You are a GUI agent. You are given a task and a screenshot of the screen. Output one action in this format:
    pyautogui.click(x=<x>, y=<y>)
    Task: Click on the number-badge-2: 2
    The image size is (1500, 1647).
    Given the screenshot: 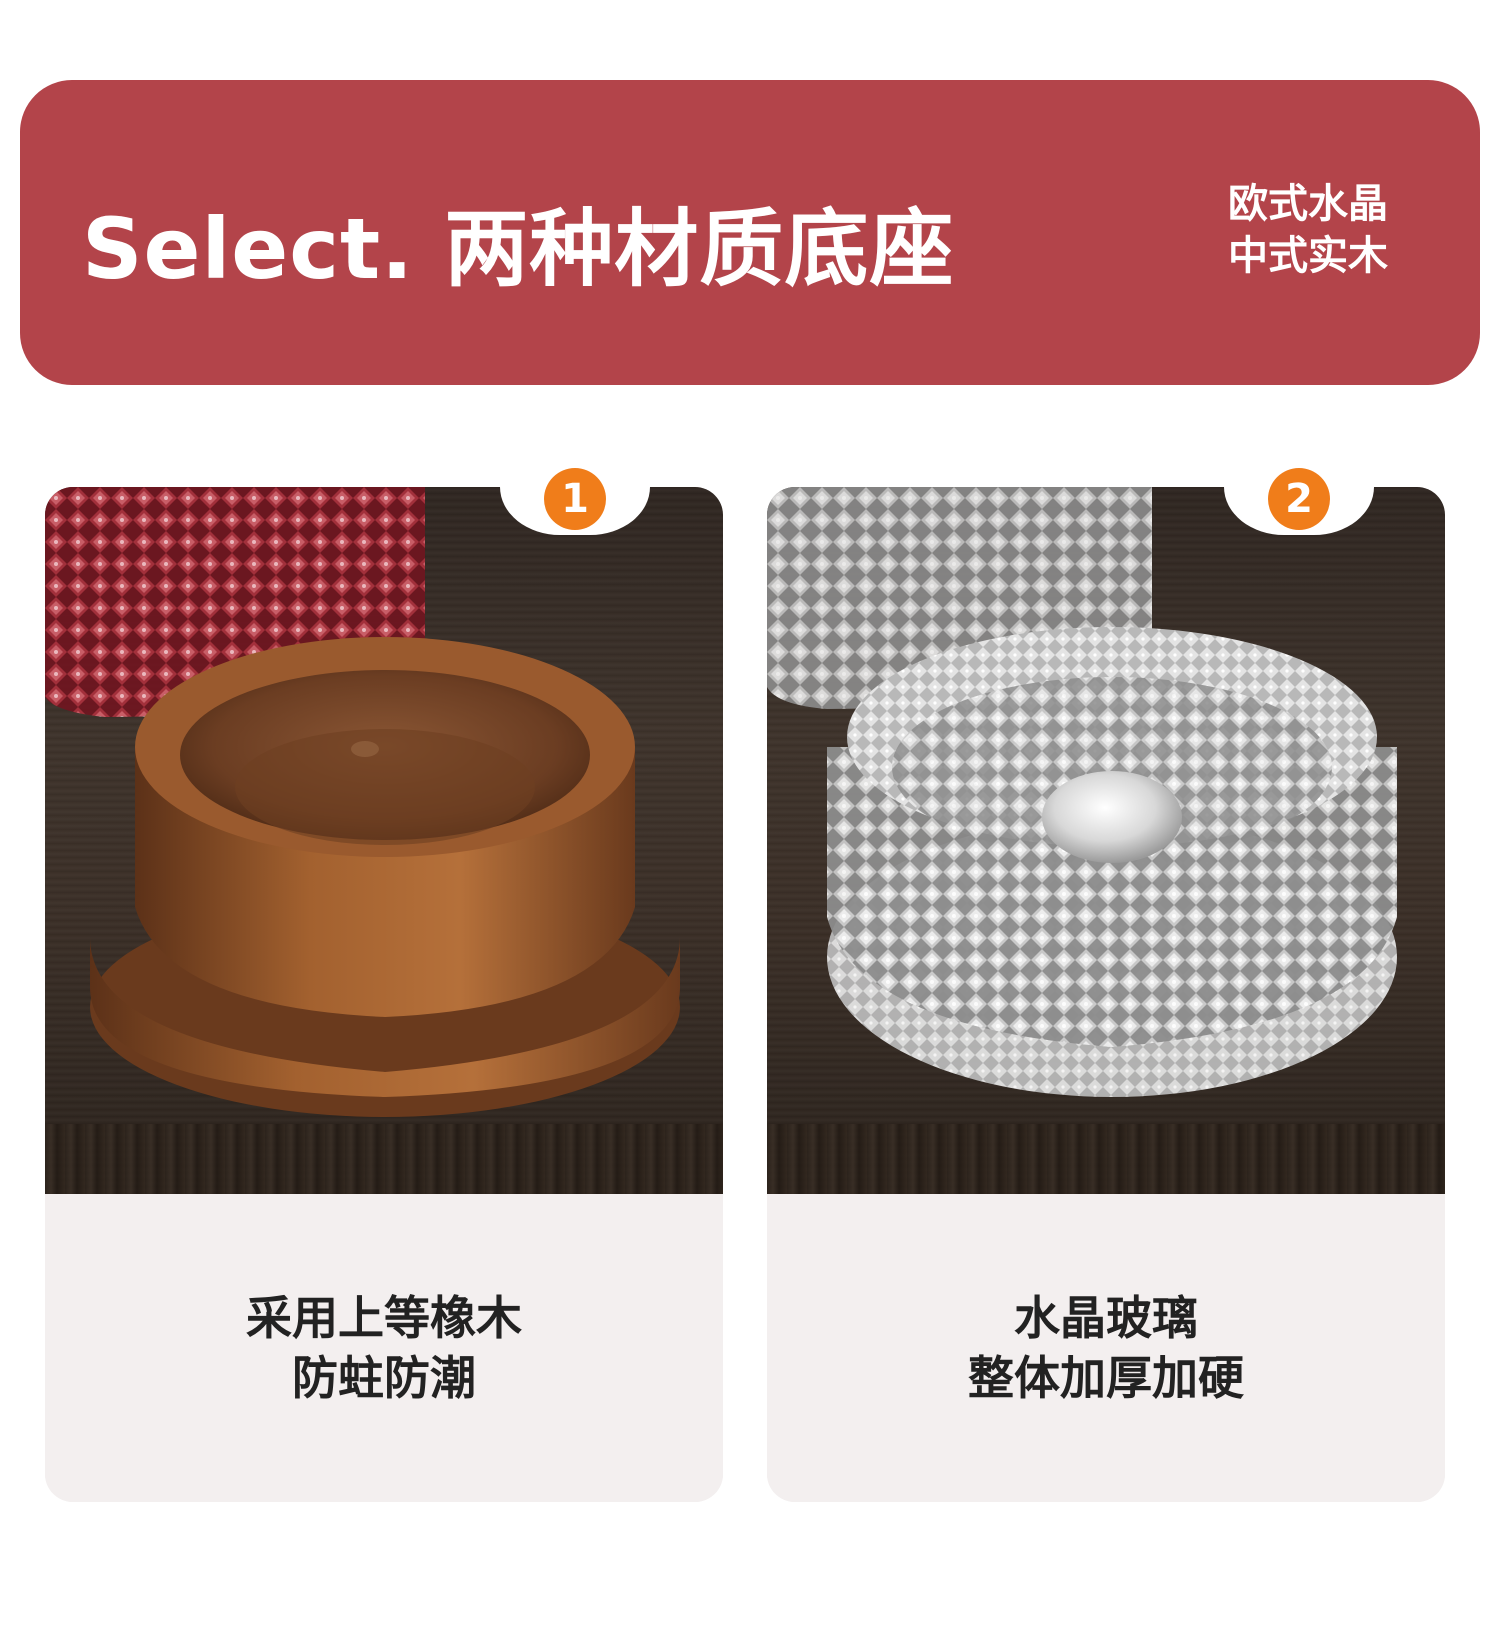 What is the action you would take?
    pyautogui.click(x=1299, y=499)
    